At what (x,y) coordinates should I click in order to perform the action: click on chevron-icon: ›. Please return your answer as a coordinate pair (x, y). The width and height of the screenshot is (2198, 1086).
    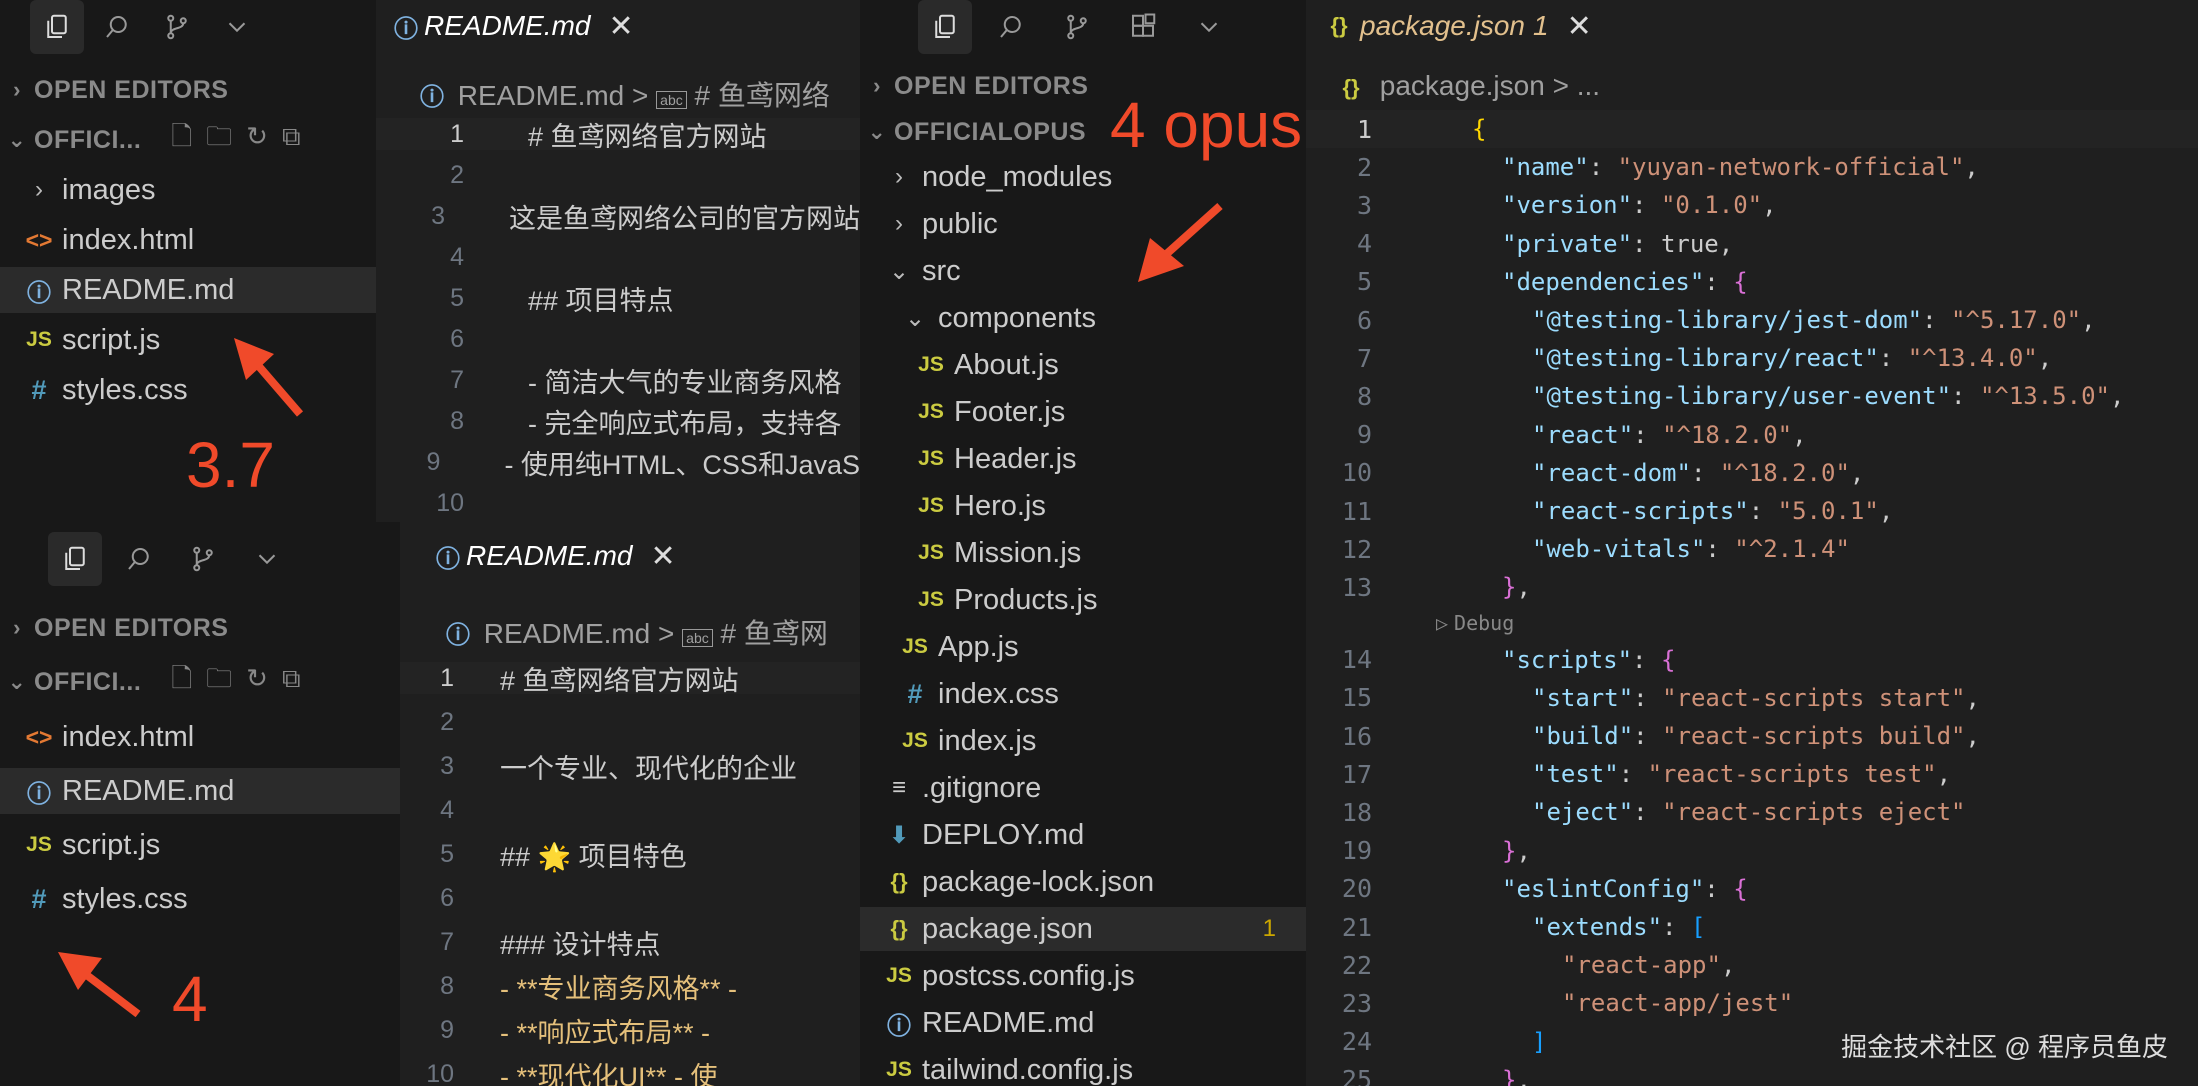
    Looking at the image, I should click on (899, 176).